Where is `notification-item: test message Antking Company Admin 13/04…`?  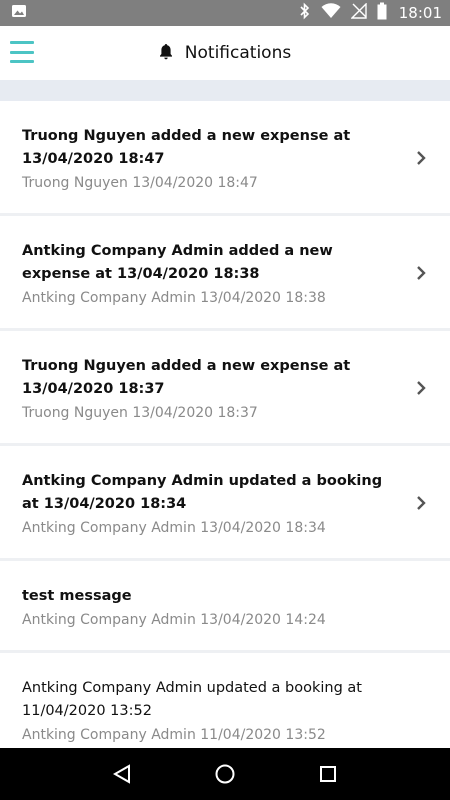 notification-item: test message Antking Company Admin 13/04… is located at coordinates (225, 607).